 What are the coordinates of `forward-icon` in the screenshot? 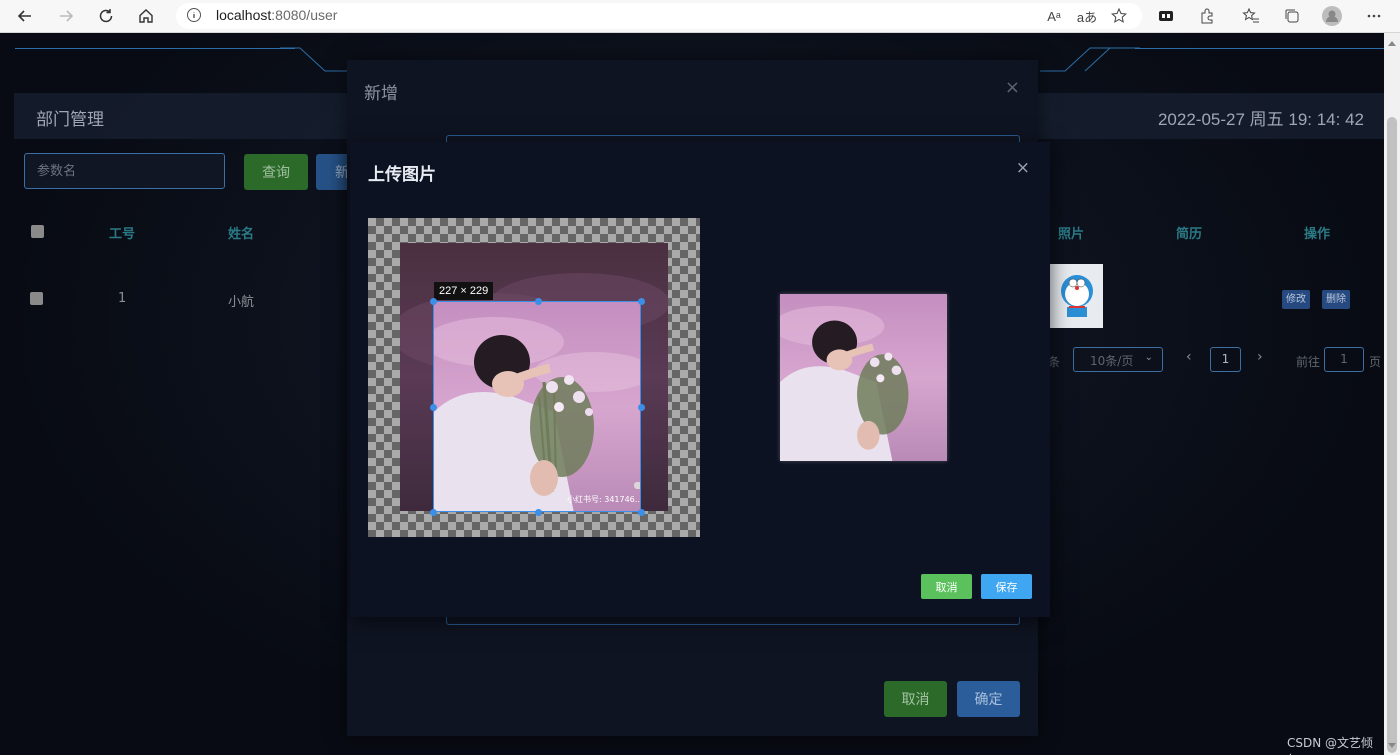 It's located at (66, 16).